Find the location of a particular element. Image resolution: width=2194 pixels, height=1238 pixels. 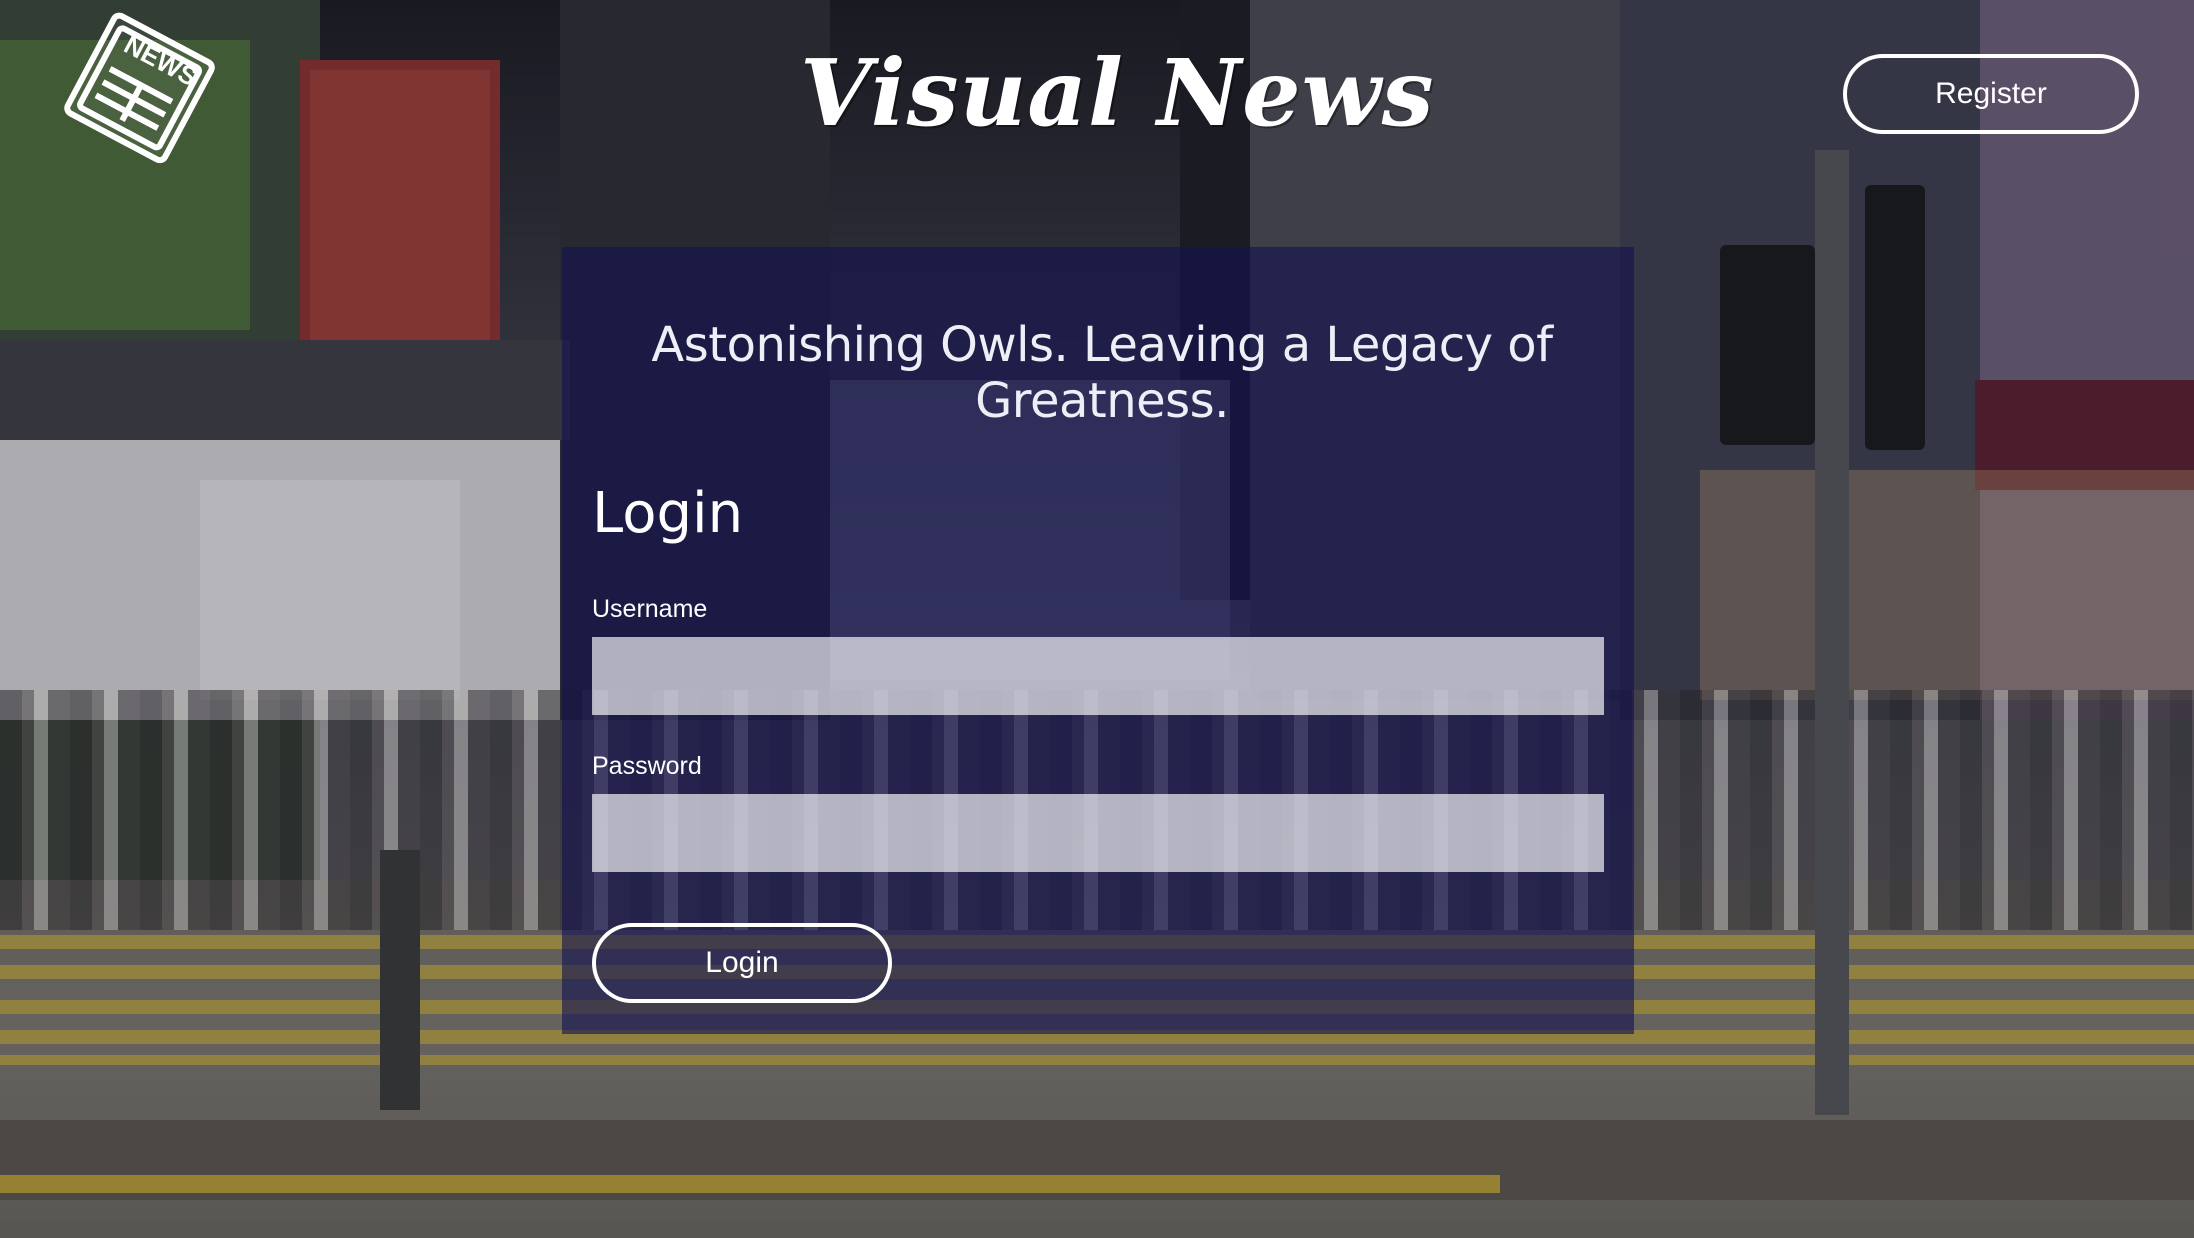

password-label: Password is located at coordinates (647, 766).